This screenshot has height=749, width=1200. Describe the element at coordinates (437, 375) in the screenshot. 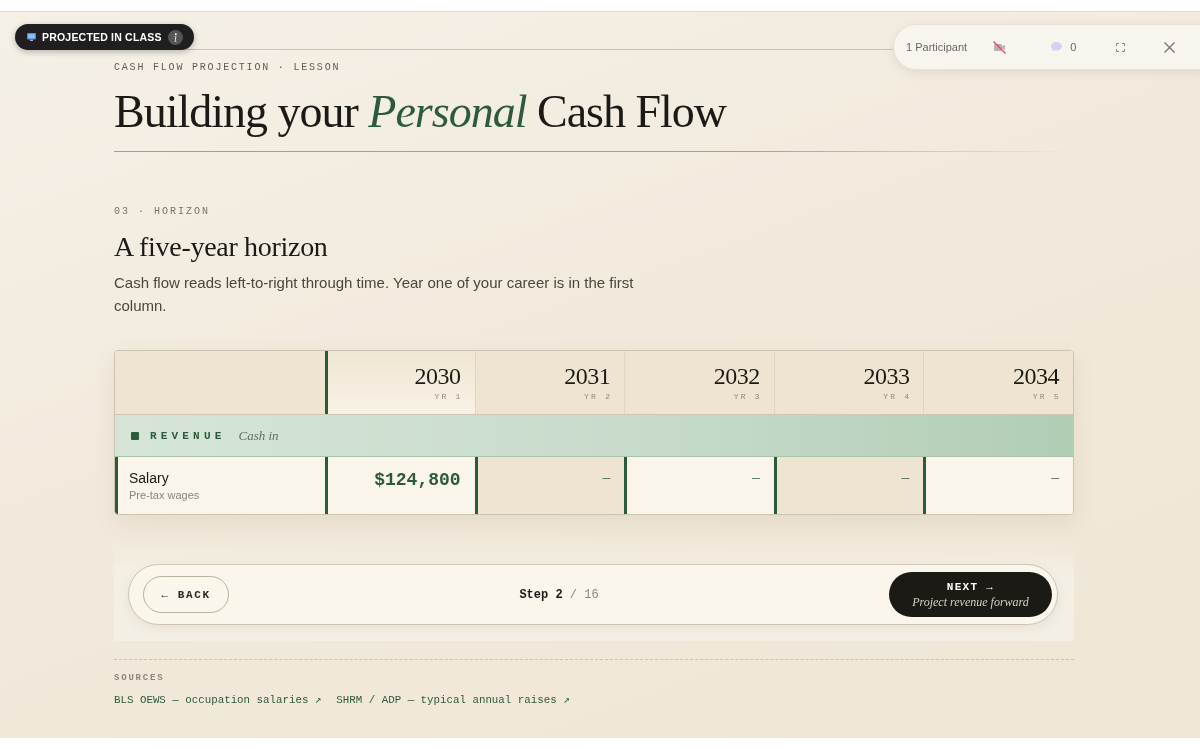

I see `year-label: 2030` at that location.